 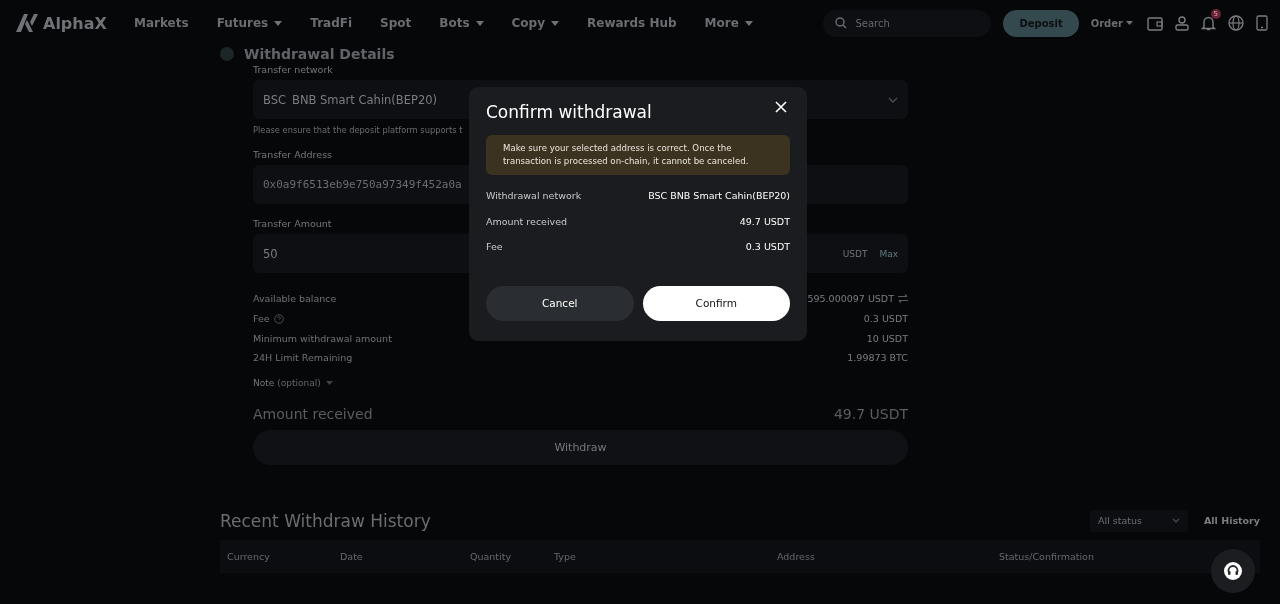 I want to click on detail-label: 24H Limit Remaining, so click(x=303, y=358).